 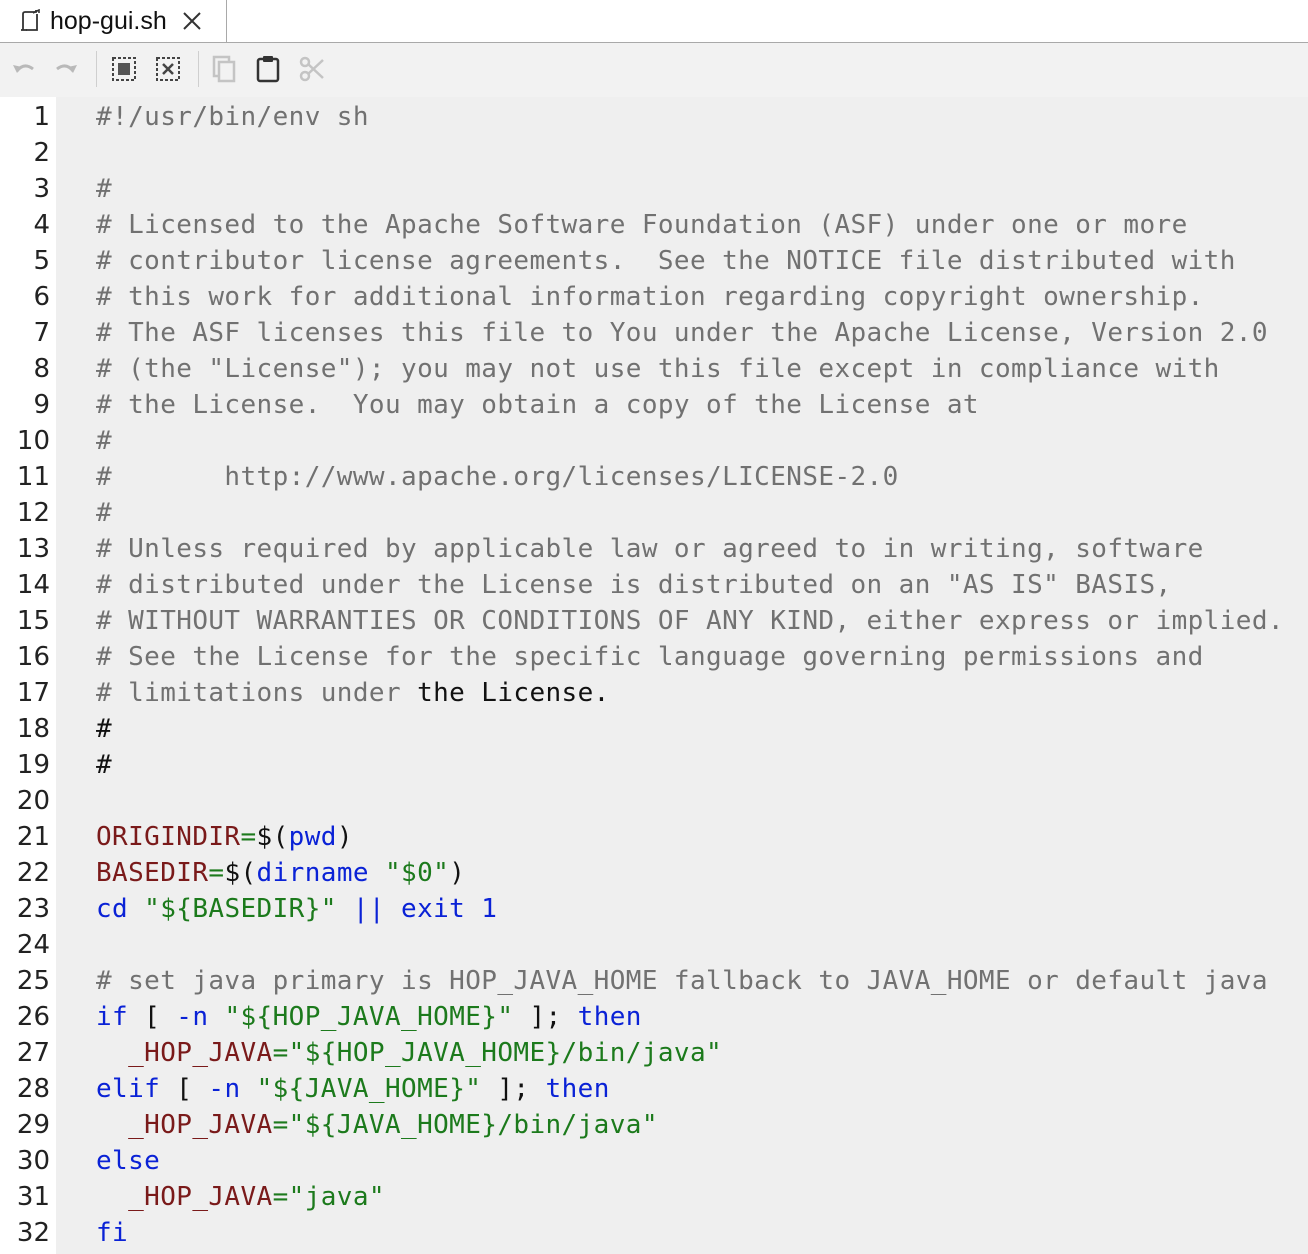 What do you see at coordinates (33, 549) in the screenshot?
I see `line-number: 13` at bounding box center [33, 549].